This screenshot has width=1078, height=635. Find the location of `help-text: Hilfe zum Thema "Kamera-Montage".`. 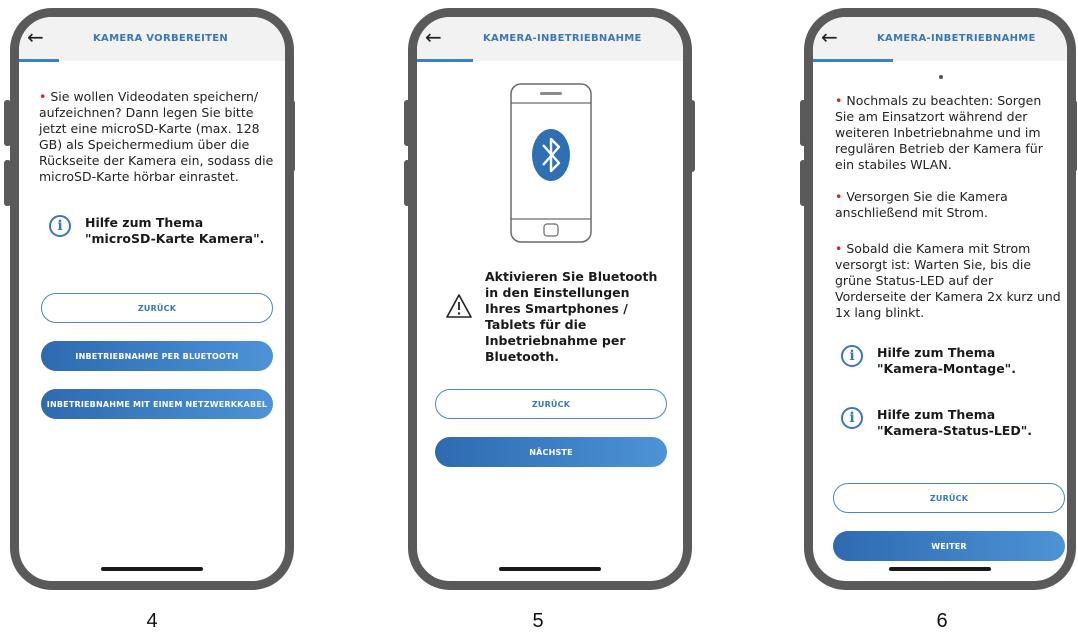

help-text: Hilfe zum Thema "Kamera-Montage". is located at coordinates (946, 360).